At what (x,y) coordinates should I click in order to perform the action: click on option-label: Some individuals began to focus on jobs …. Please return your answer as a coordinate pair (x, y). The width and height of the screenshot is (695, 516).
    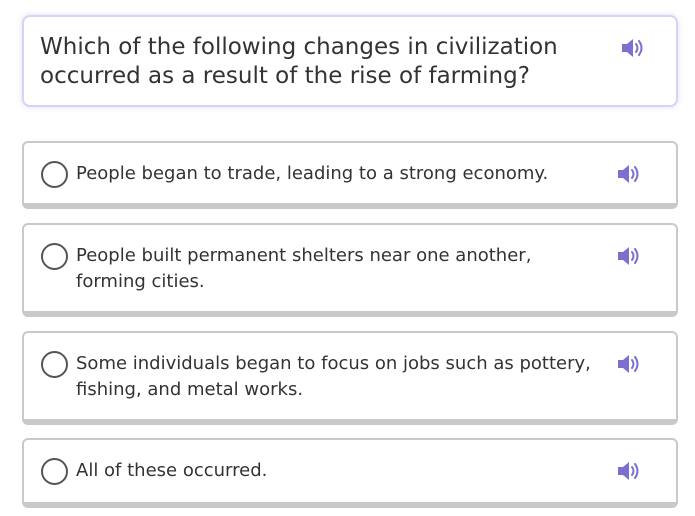
    Looking at the image, I should click on (333, 376).